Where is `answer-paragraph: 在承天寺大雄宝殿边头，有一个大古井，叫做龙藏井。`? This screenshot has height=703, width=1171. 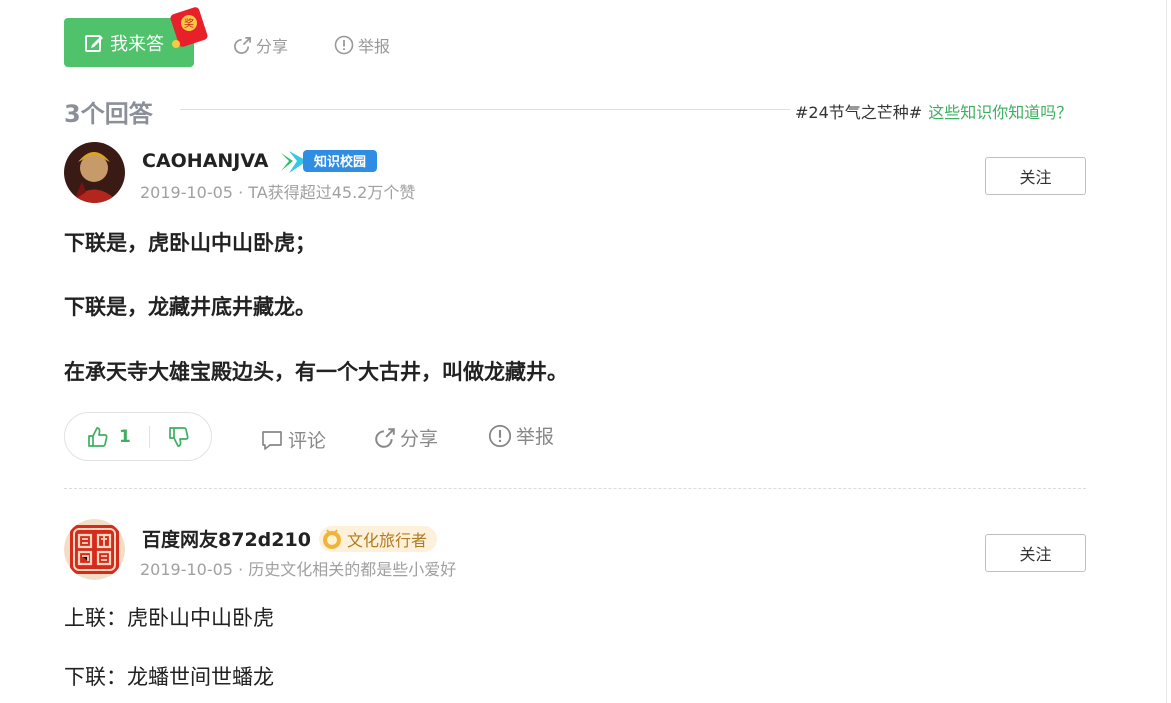
answer-paragraph: 在承天寺大雄宝殿边头，有一个大古井，叫做龙藏井。 is located at coordinates (316, 372).